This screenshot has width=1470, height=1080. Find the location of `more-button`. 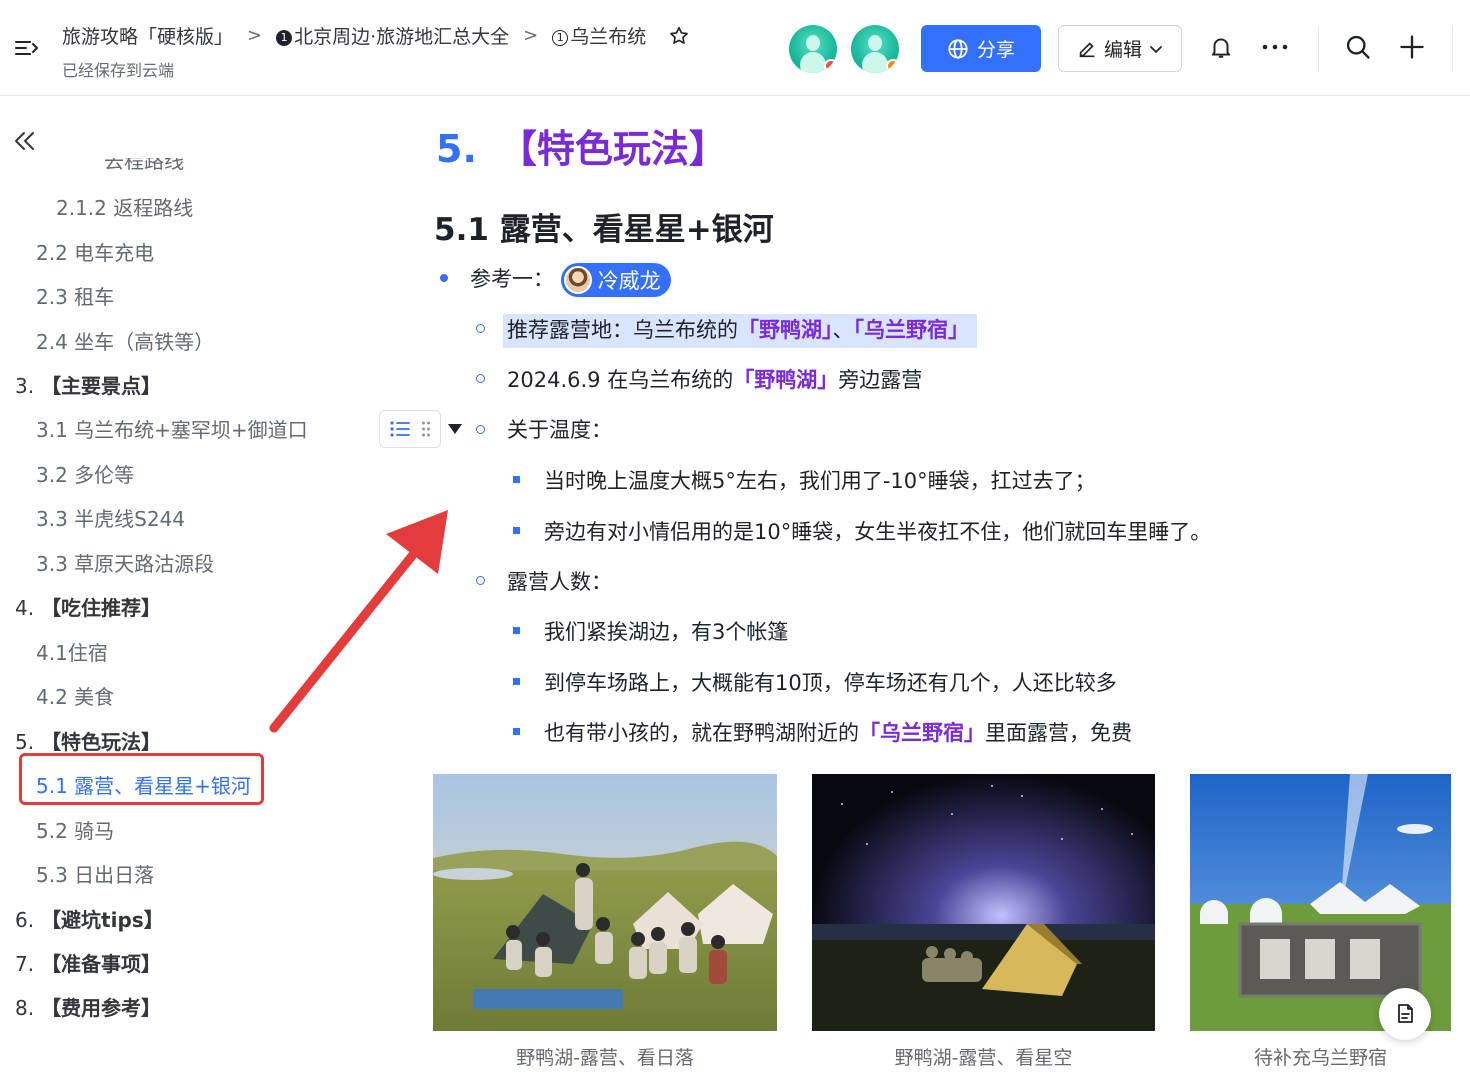

more-button is located at coordinates (1275, 47).